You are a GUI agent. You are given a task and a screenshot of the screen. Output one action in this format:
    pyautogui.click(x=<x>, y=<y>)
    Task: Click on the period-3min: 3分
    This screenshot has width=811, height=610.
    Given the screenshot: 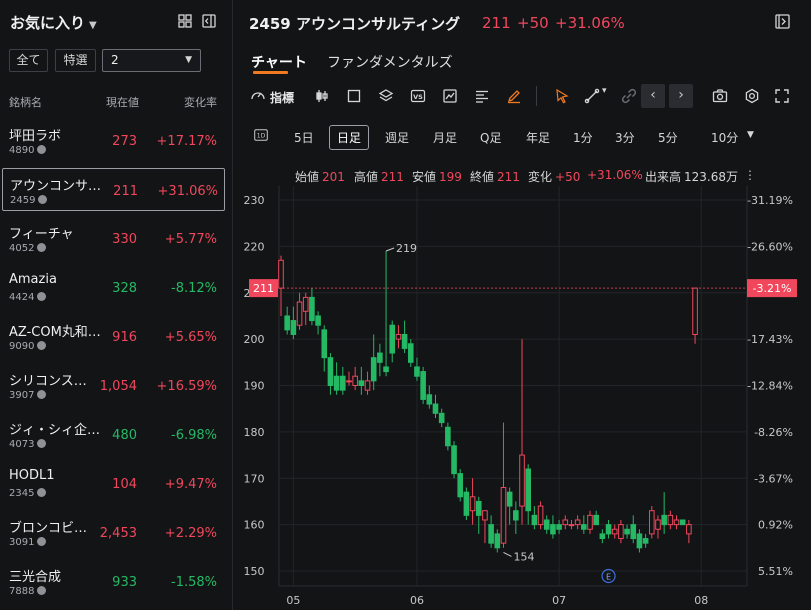 What is the action you would take?
    pyautogui.click(x=625, y=137)
    